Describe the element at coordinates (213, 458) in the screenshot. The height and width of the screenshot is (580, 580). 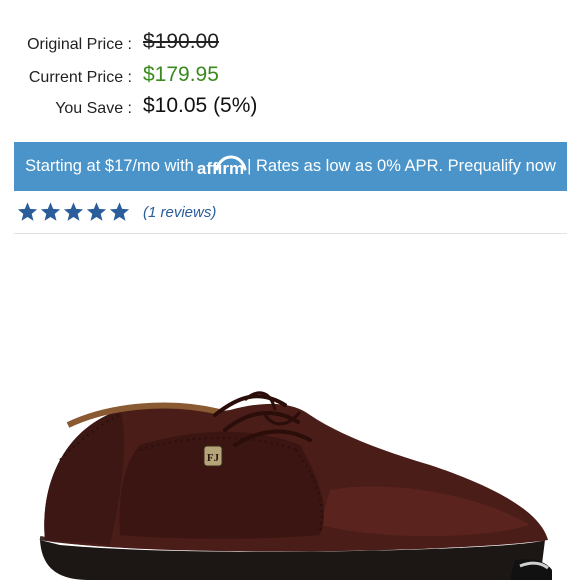
I see `fj-logo-text: FJ` at that location.